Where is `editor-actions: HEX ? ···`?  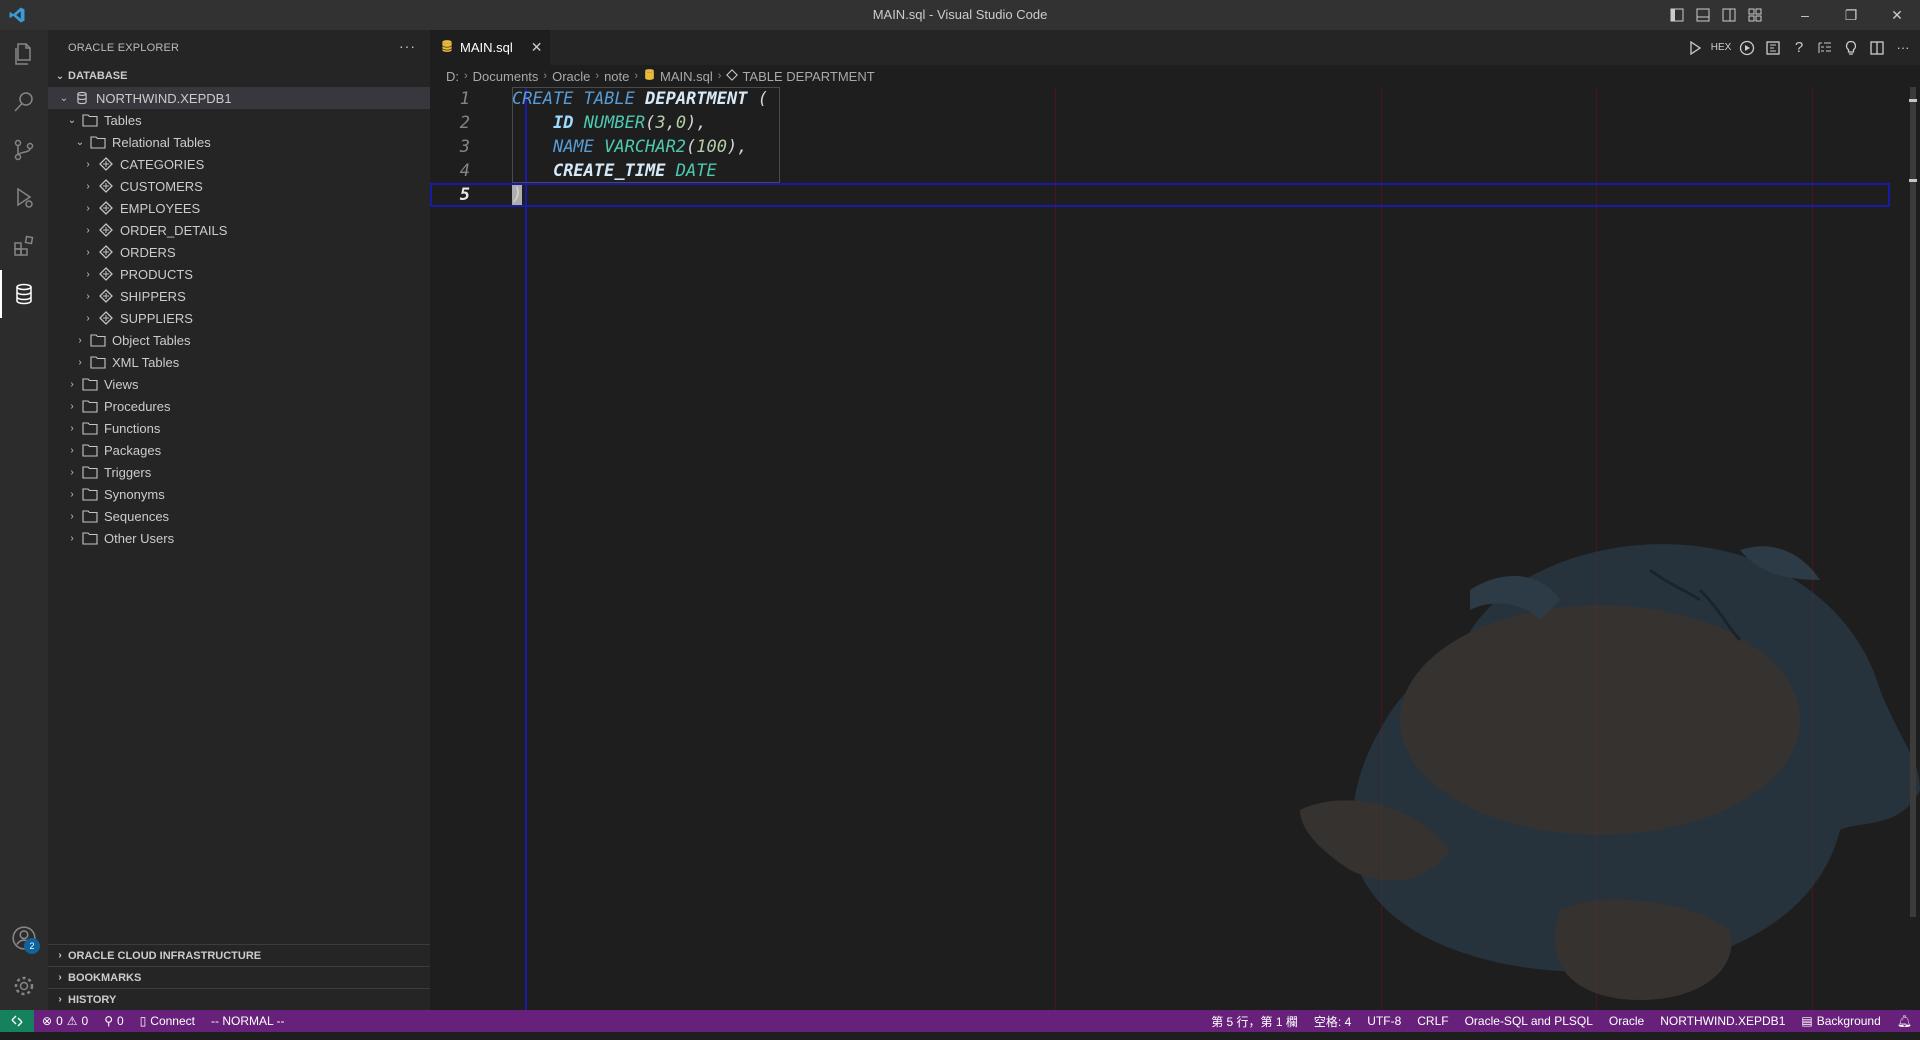 editor-actions: HEX ? ··· is located at coordinates (1799, 47).